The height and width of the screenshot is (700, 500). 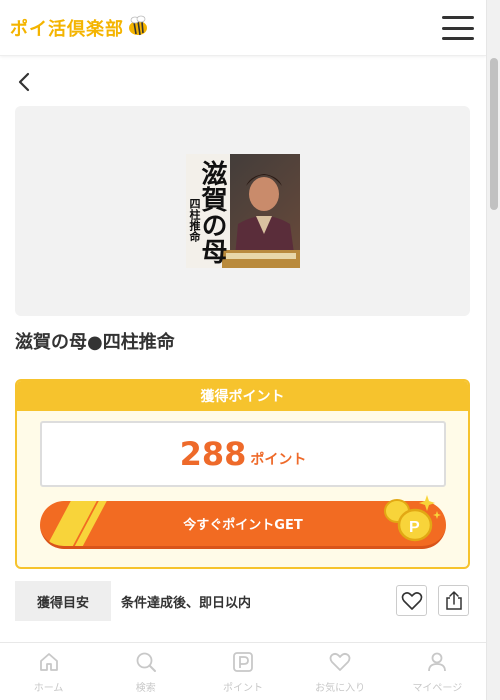 I want to click on chevron-left-icon, so click(x=24, y=82).